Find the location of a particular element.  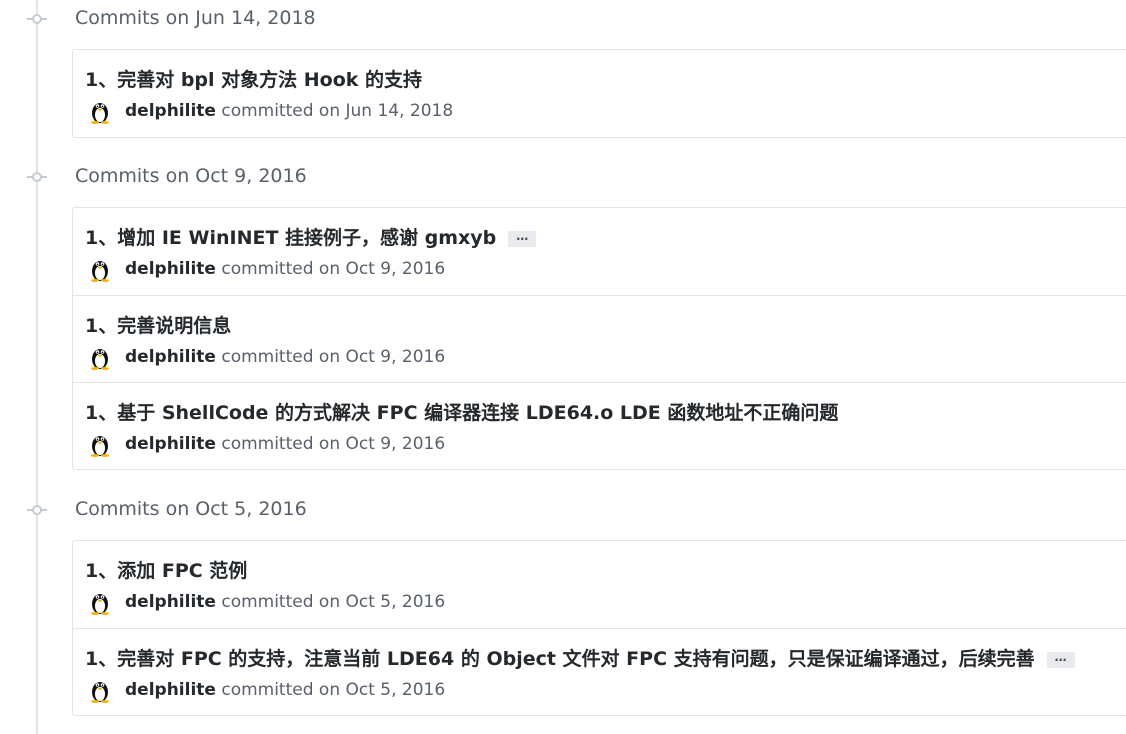

commit-group-header: Commits on Oct 9, 2016 is located at coordinates (300, 177).